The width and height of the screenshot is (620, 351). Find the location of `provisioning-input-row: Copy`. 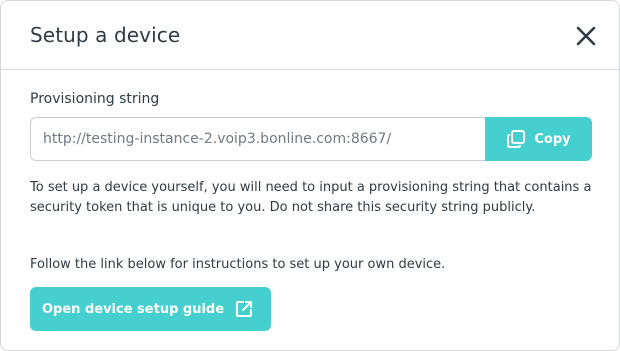

provisioning-input-row: Copy is located at coordinates (311, 139).